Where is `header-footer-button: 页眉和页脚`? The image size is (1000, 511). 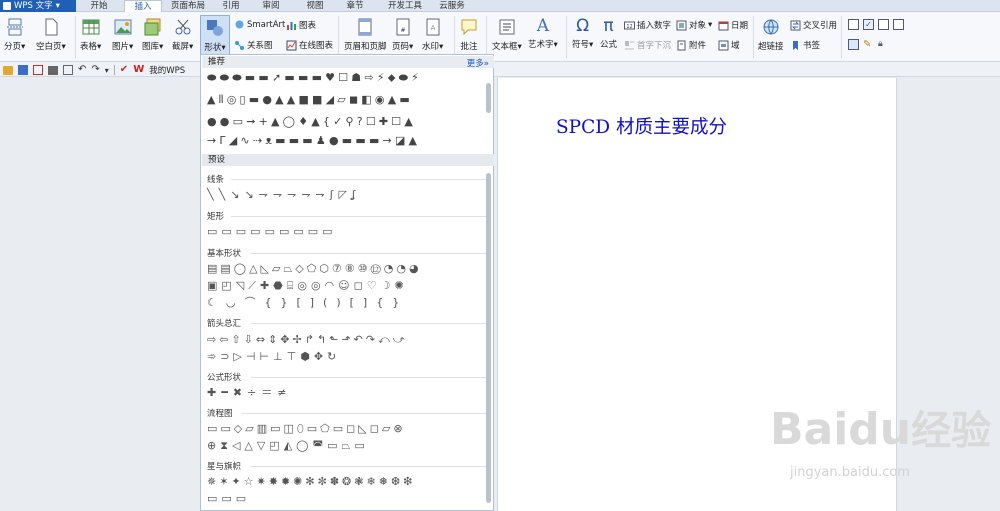 header-footer-button: 页眉和页脚 is located at coordinates (365, 35).